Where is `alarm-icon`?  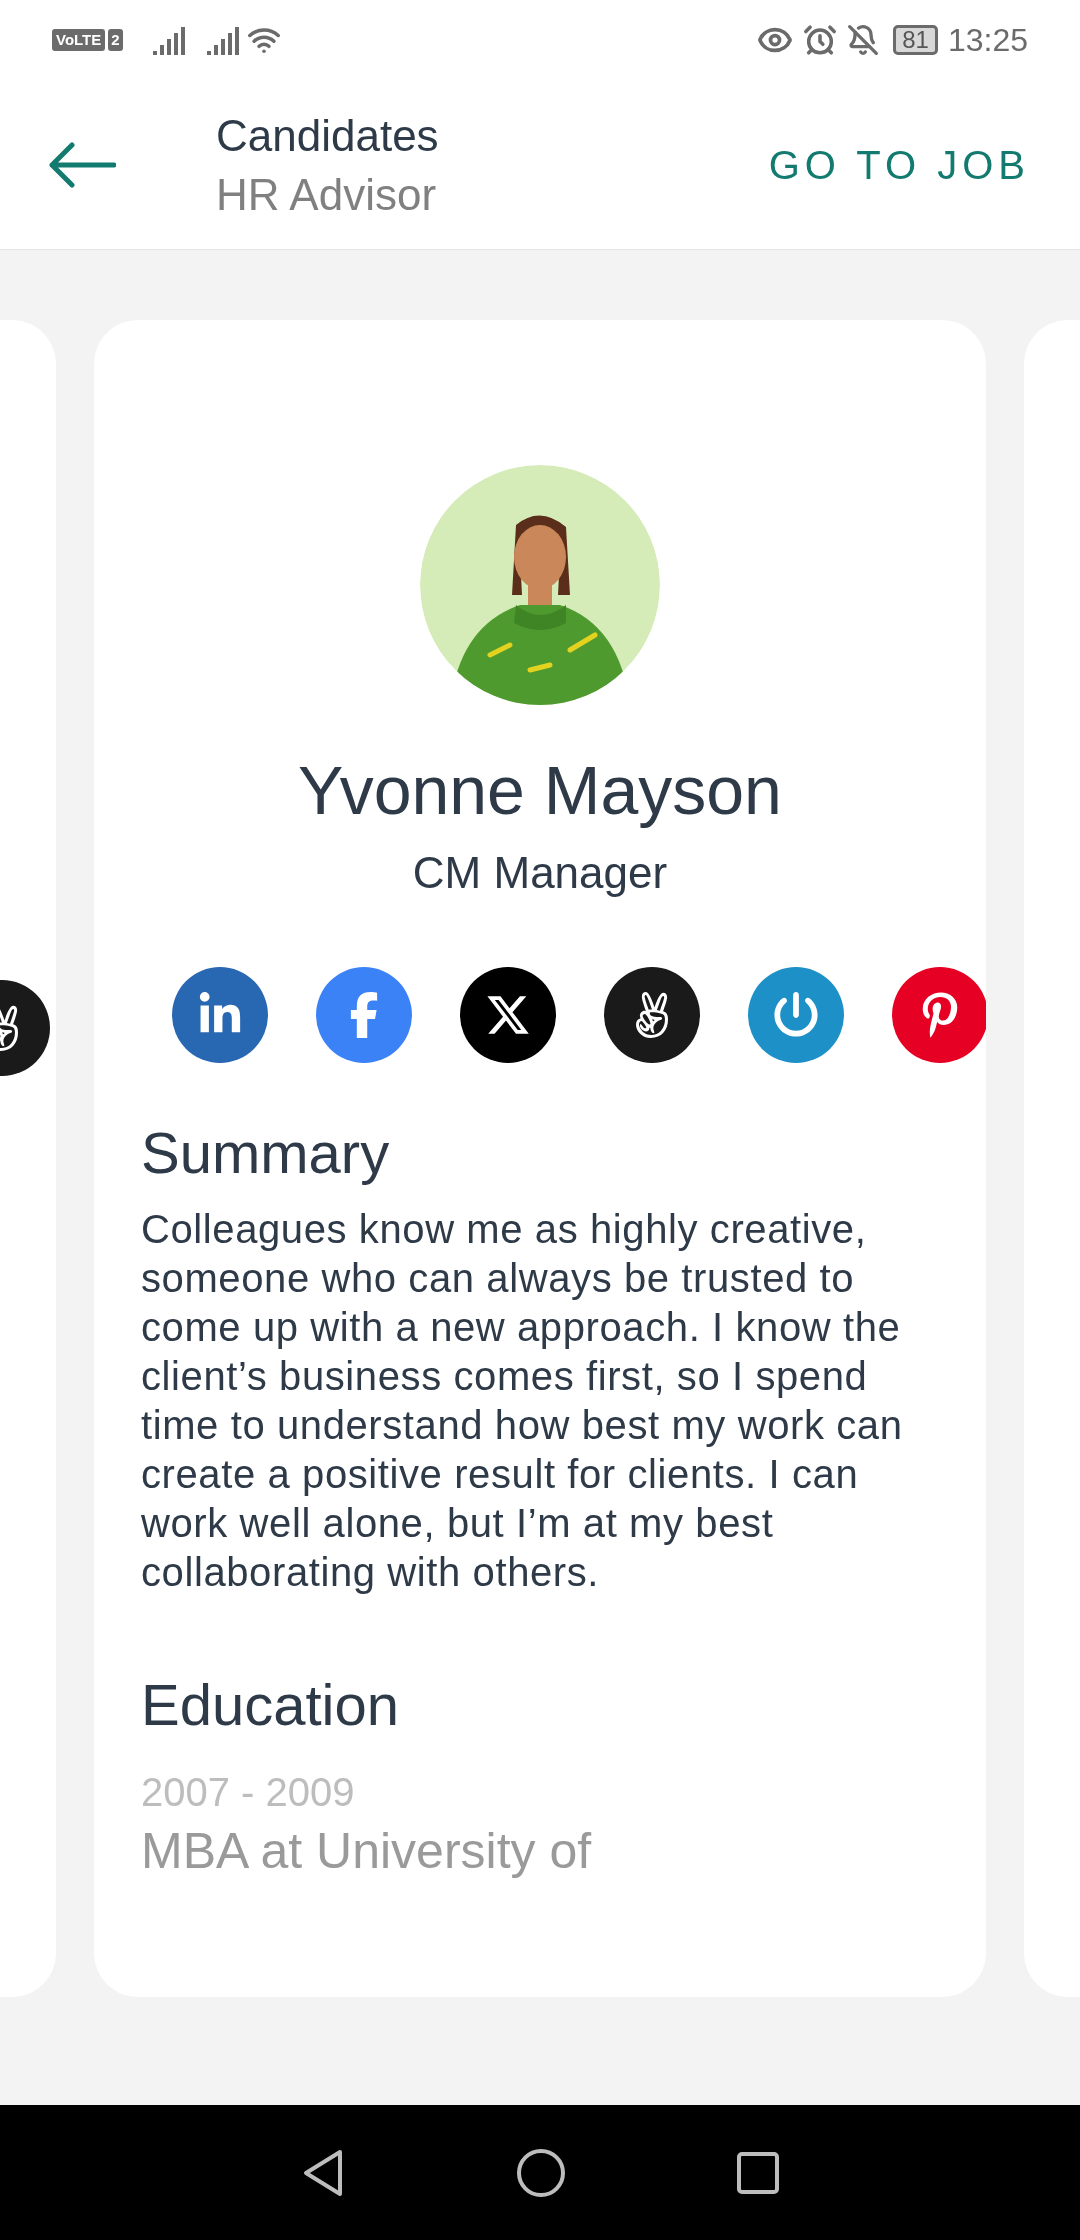 alarm-icon is located at coordinates (820, 40).